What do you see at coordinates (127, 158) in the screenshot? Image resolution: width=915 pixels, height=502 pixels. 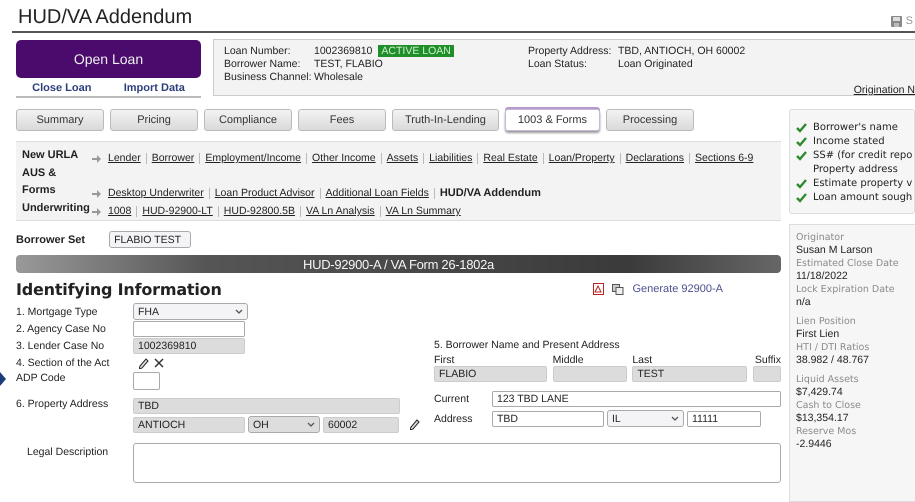 I see `nav-link: Lender` at bounding box center [127, 158].